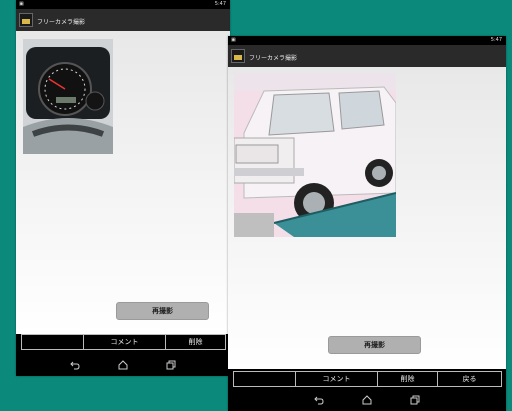  I want to click on white-car-photo, so click(315, 155).